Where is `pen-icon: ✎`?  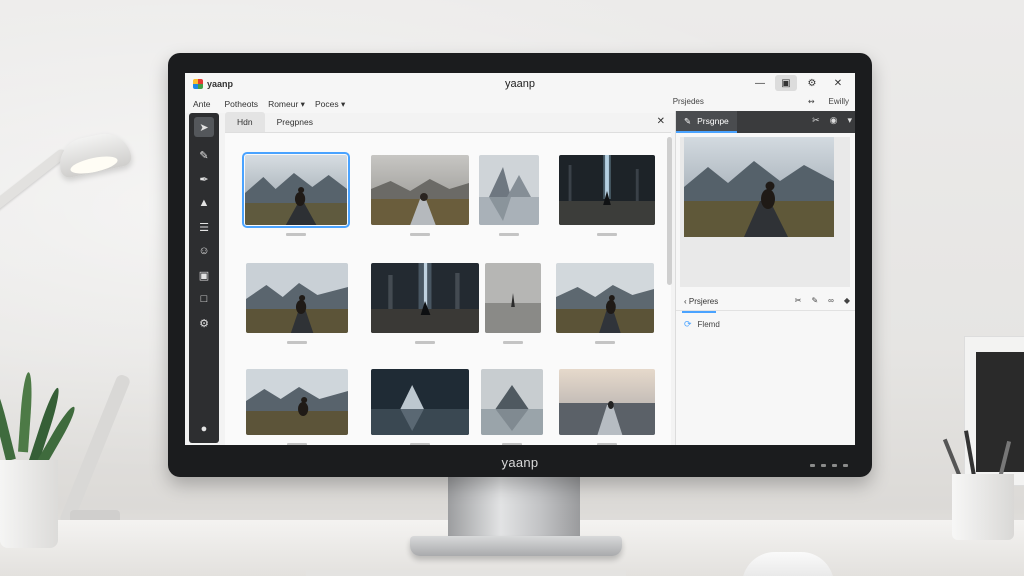
pen-icon: ✎ is located at coordinates (688, 120).